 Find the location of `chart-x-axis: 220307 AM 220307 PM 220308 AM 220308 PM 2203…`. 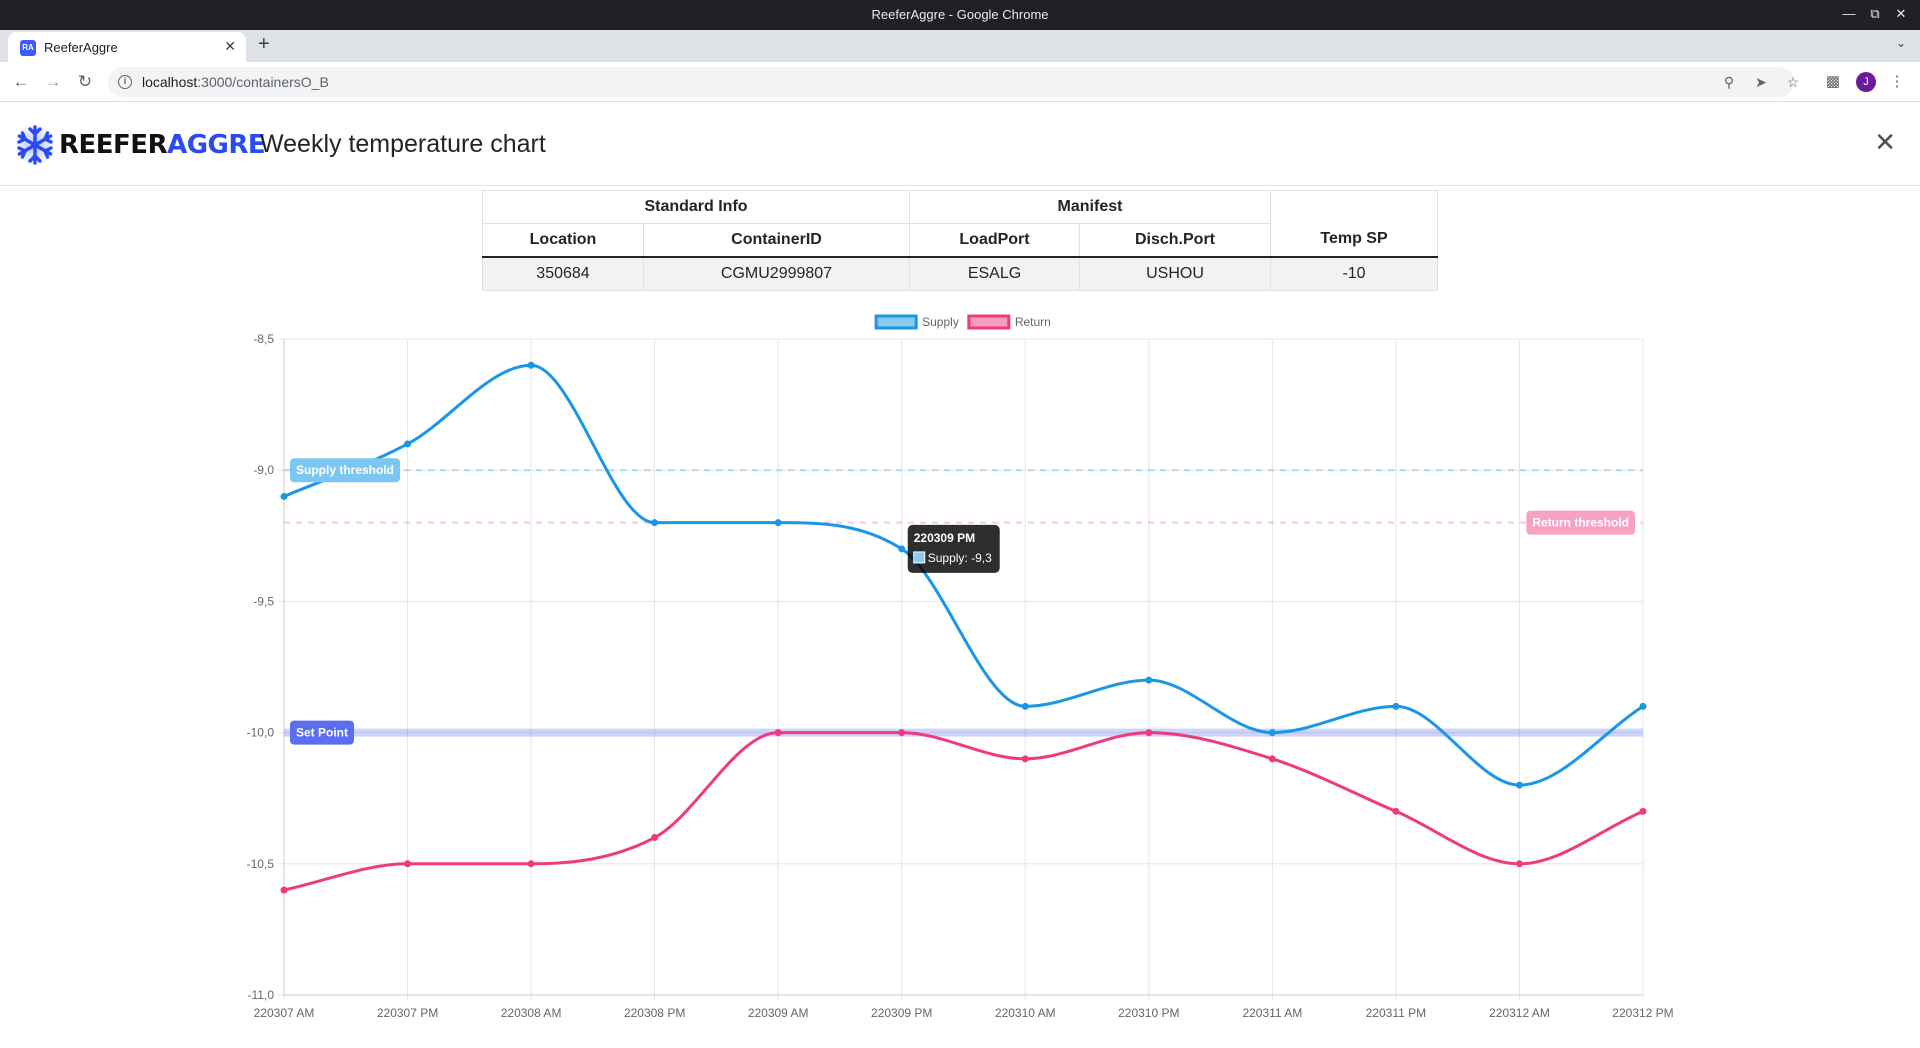

chart-x-axis: 220307 AM 220307 PM 220308 AM 220308 PM 2203… is located at coordinates (964, 1013).